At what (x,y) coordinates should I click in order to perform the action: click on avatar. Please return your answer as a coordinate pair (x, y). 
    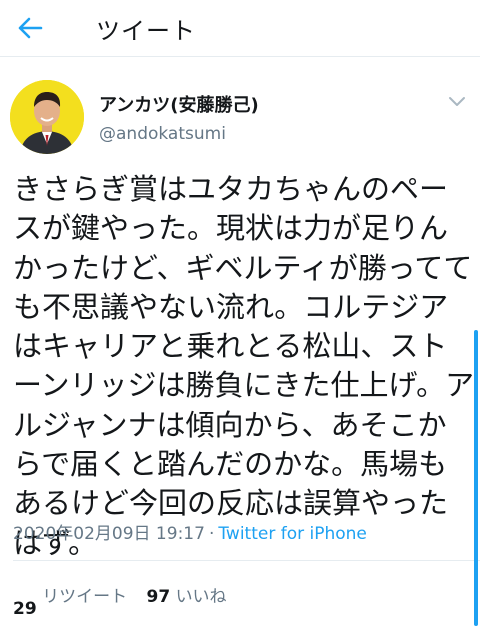
    Looking at the image, I should click on (47, 117).